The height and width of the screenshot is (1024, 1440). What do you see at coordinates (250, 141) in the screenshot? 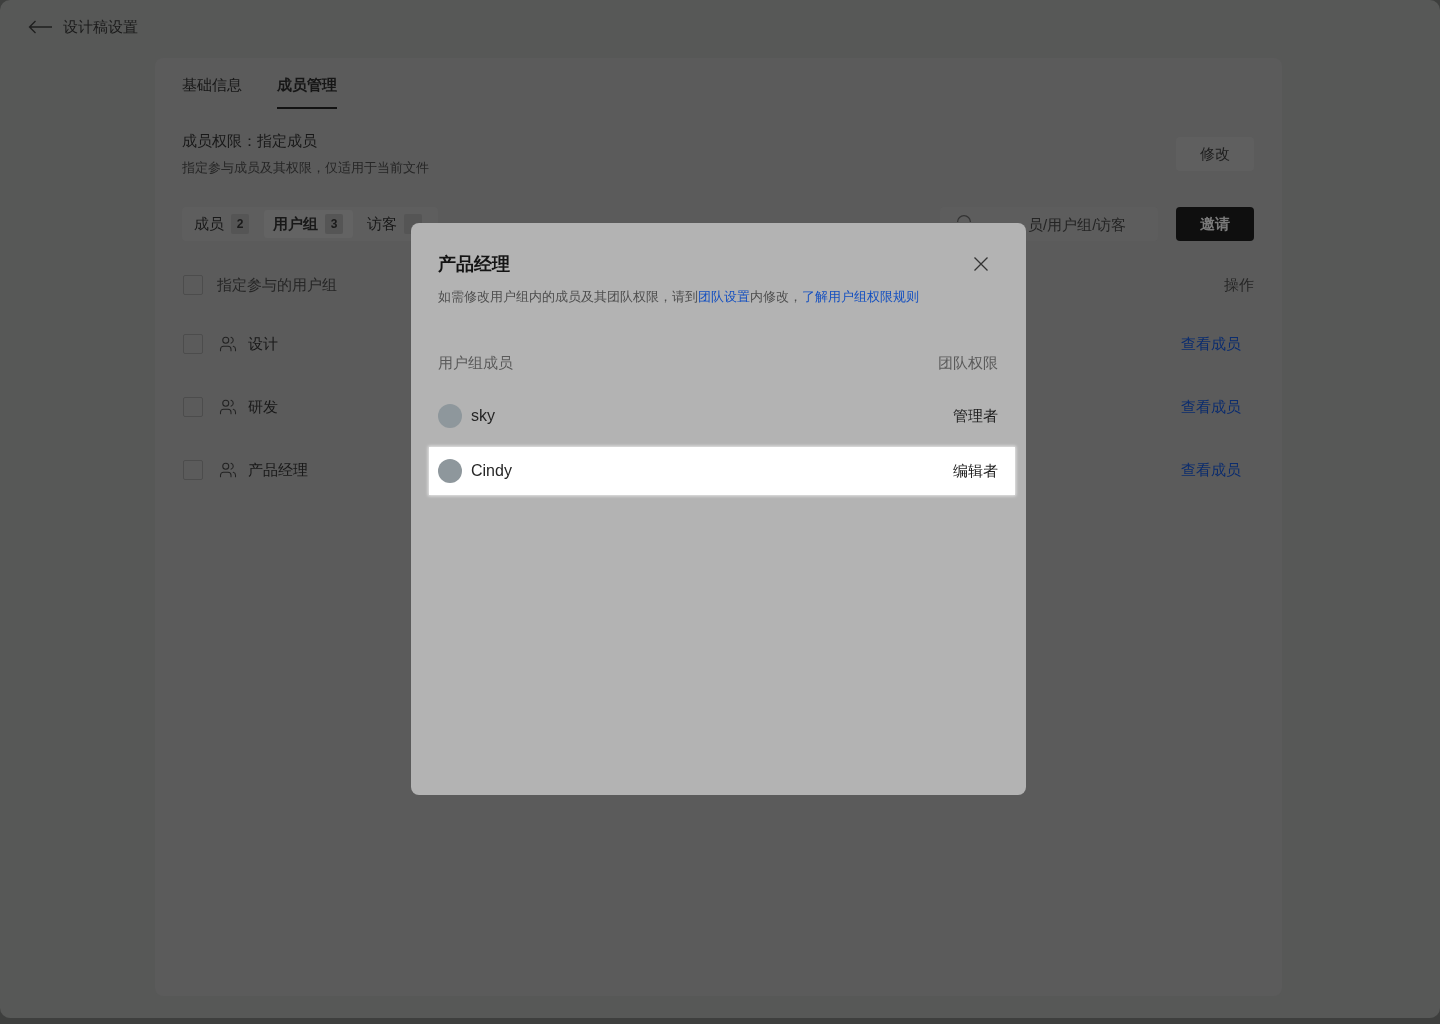
I see `permission-title: 成员权限：指定成员` at bounding box center [250, 141].